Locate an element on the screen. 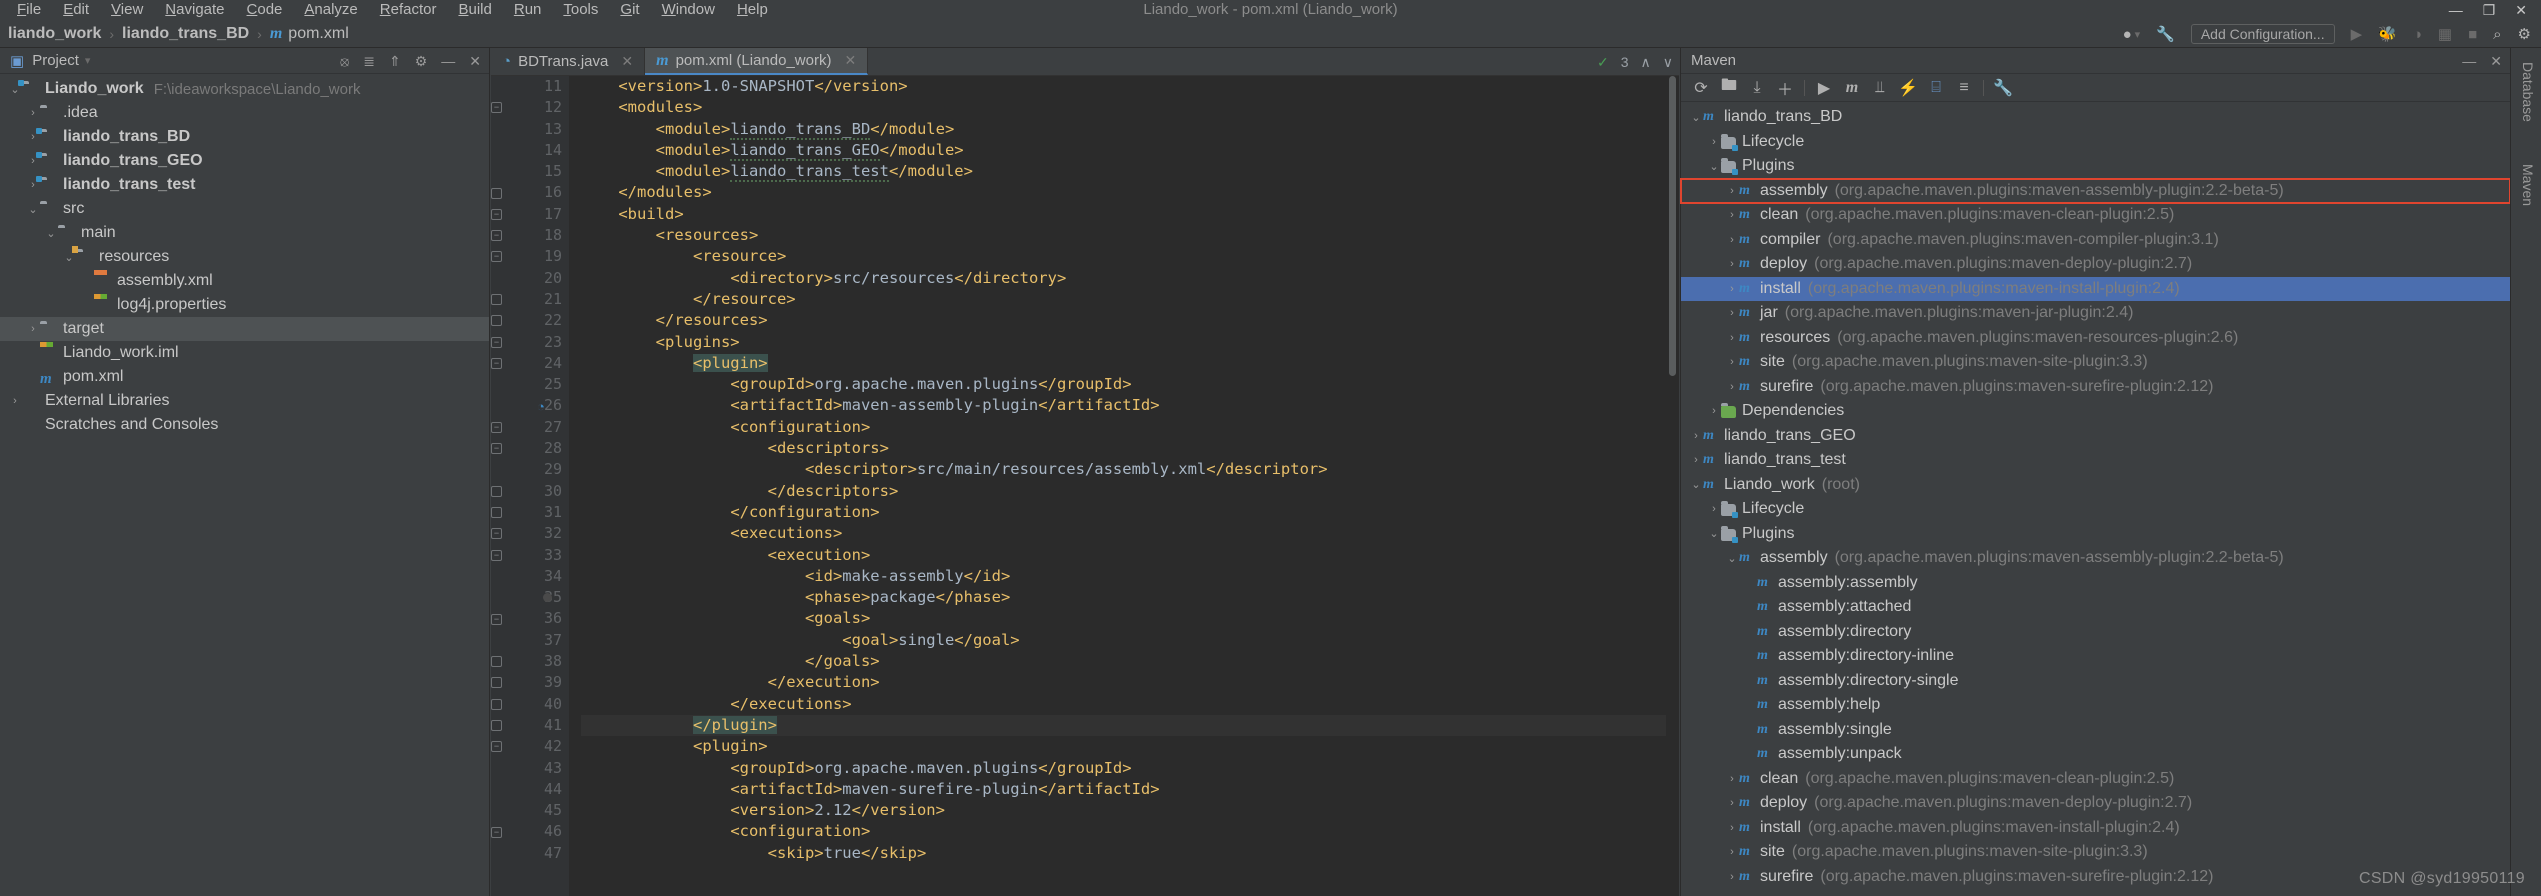 The height and width of the screenshot is (896, 2541). menu-item-build: Build is located at coordinates (474, 10).